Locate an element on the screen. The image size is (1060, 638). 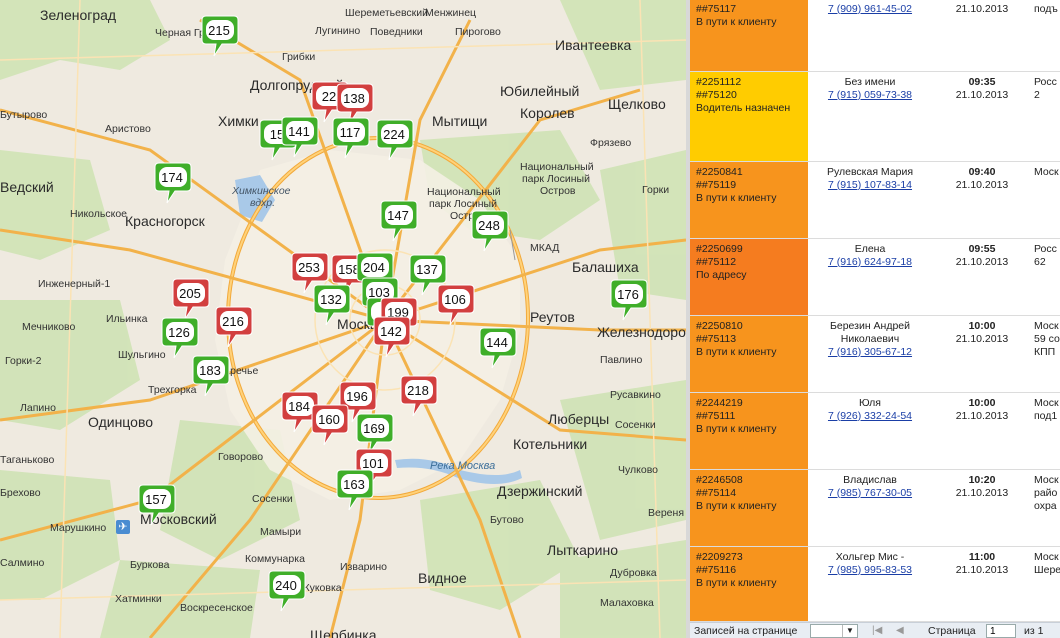
car-marker-green: 215 is located at coordinates (220, 36).